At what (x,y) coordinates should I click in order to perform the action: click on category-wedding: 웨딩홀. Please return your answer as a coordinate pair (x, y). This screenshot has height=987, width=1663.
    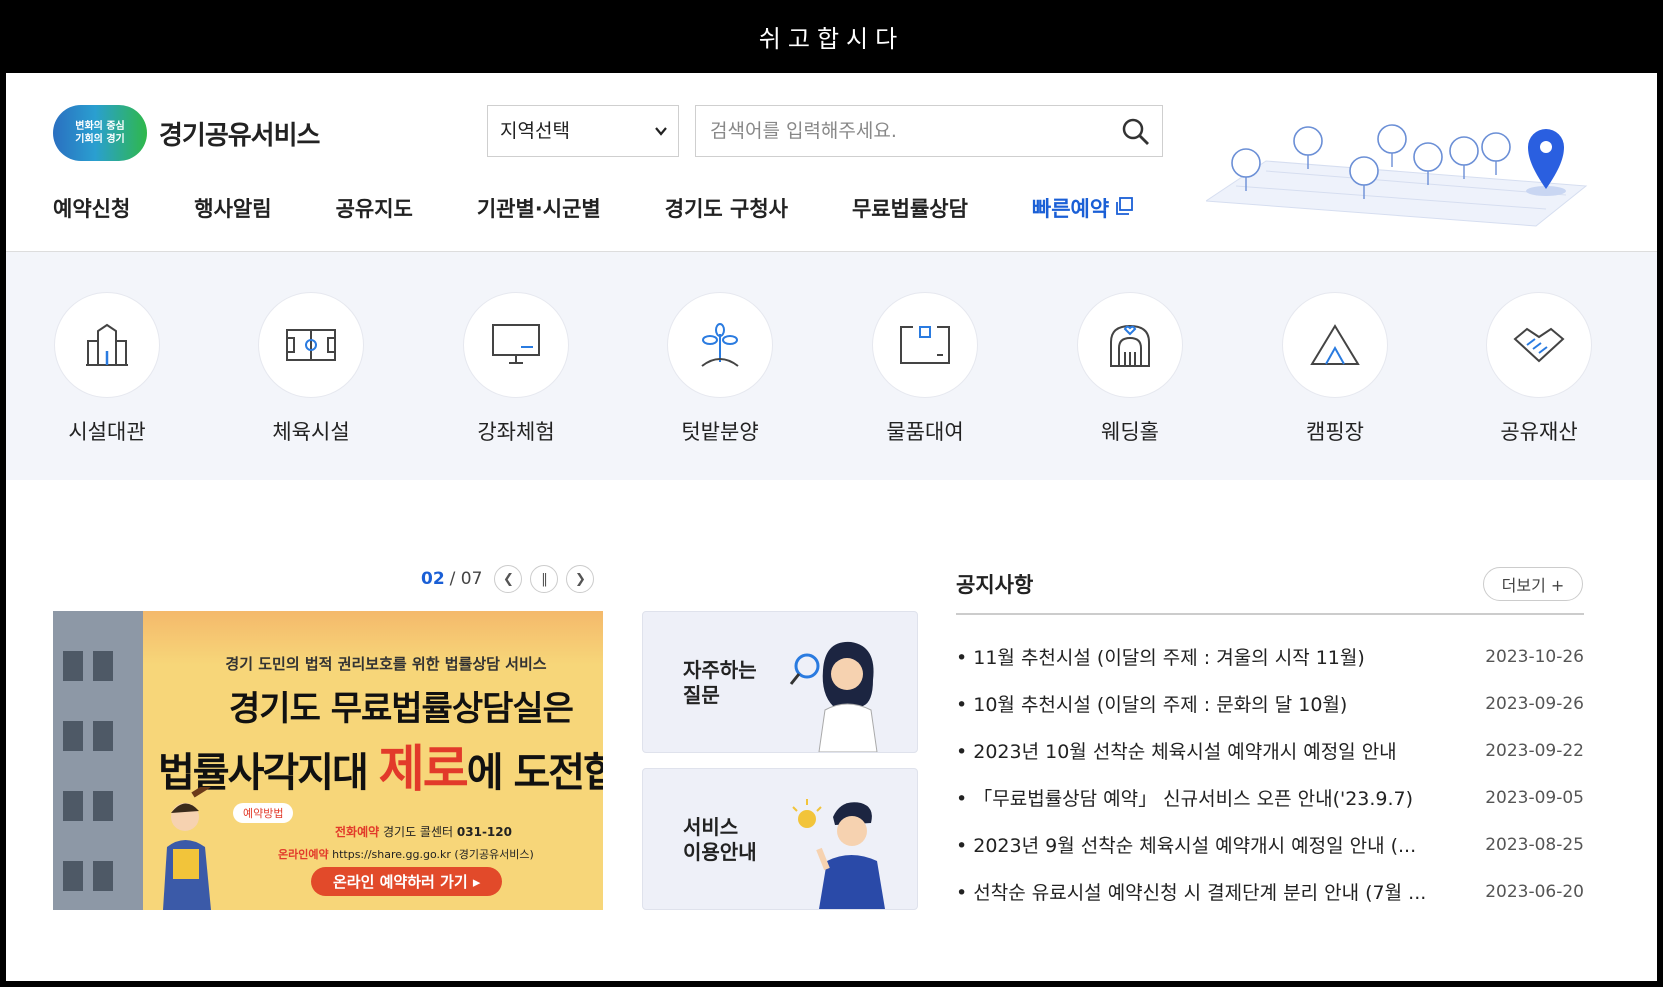
    Looking at the image, I should click on (1130, 369).